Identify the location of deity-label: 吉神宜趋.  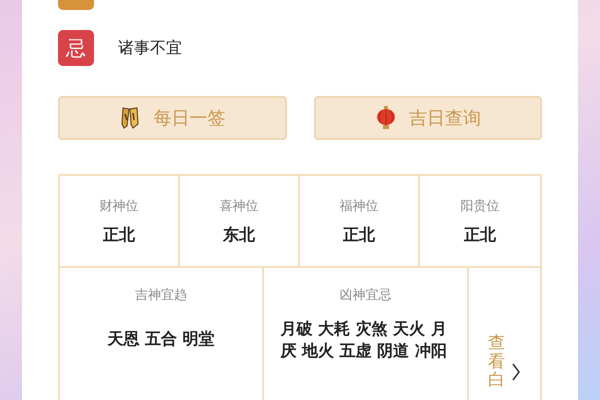
(161, 295).